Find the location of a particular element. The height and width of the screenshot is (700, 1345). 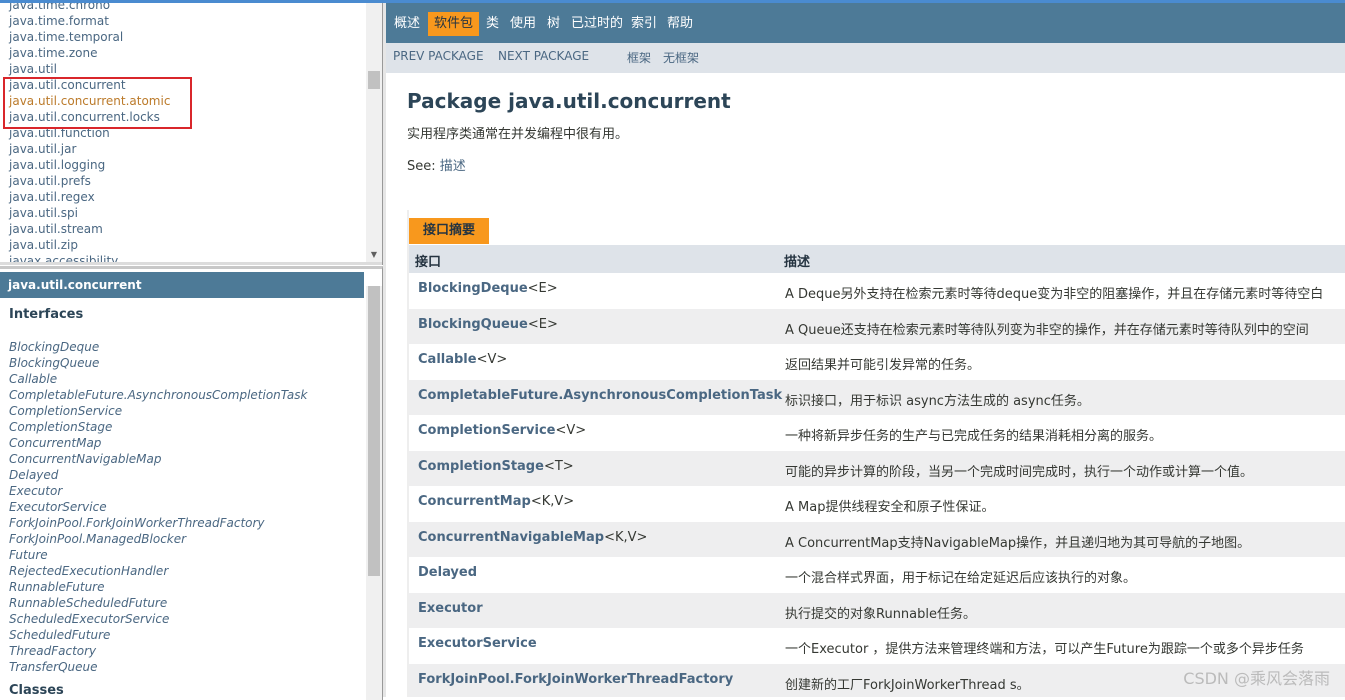

interface-link: ScheduledExecutorService is located at coordinates (158, 619).